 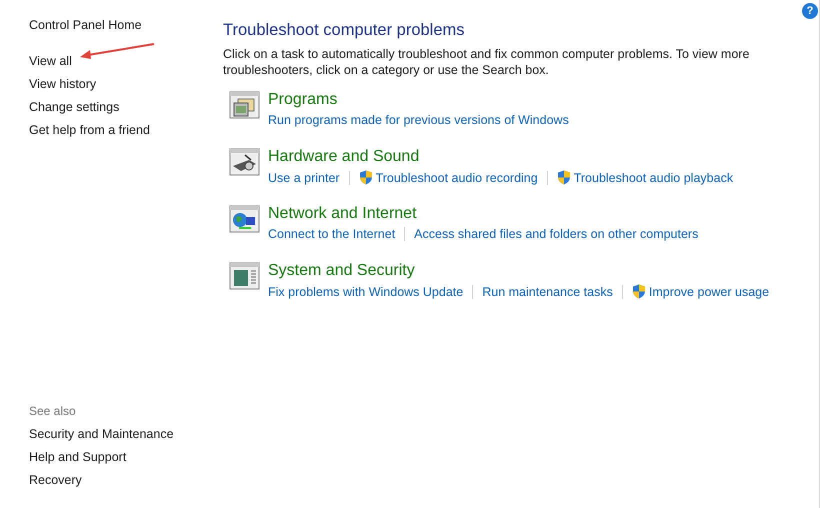 What do you see at coordinates (366, 291) in the screenshot?
I see `task-link: Fix problems with Windows Update` at bounding box center [366, 291].